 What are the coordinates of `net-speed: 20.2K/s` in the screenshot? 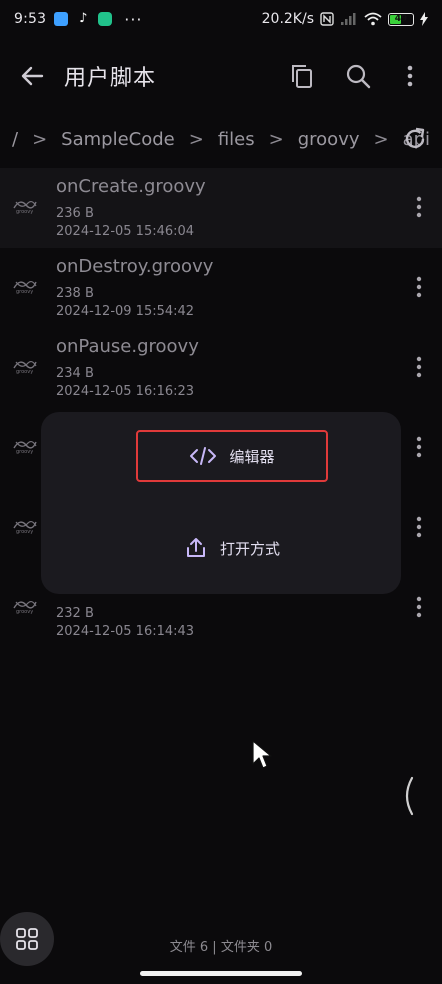 It's located at (287, 19).